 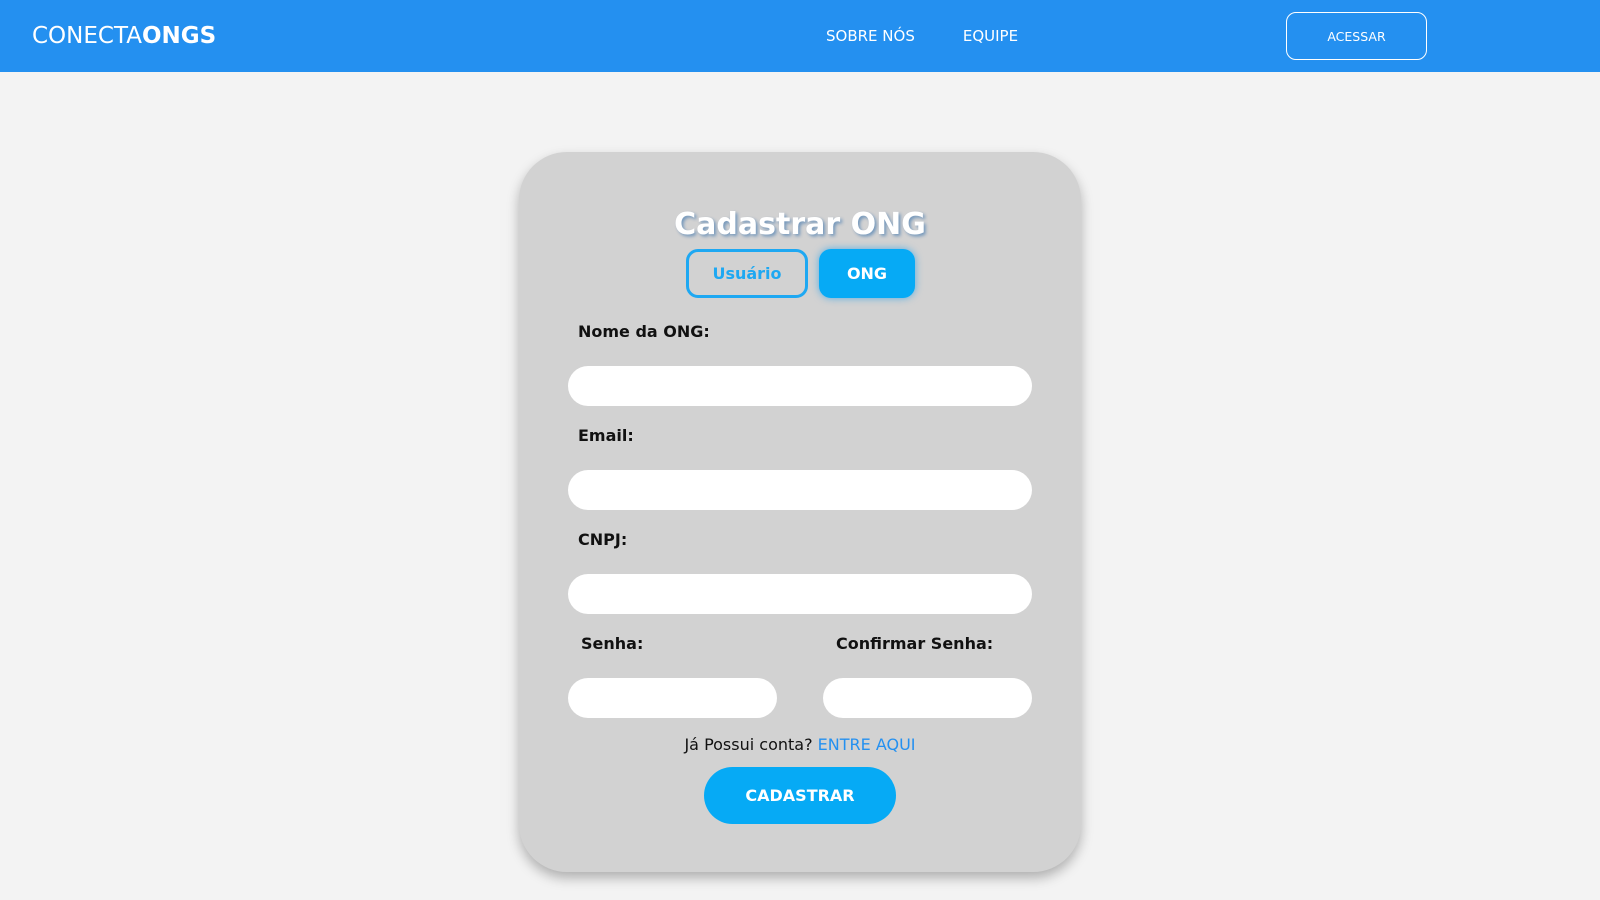 What do you see at coordinates (800, 224) in the screenshot?
I see `form-title: Cadastrar ONG` at bounding box center [800, 224].